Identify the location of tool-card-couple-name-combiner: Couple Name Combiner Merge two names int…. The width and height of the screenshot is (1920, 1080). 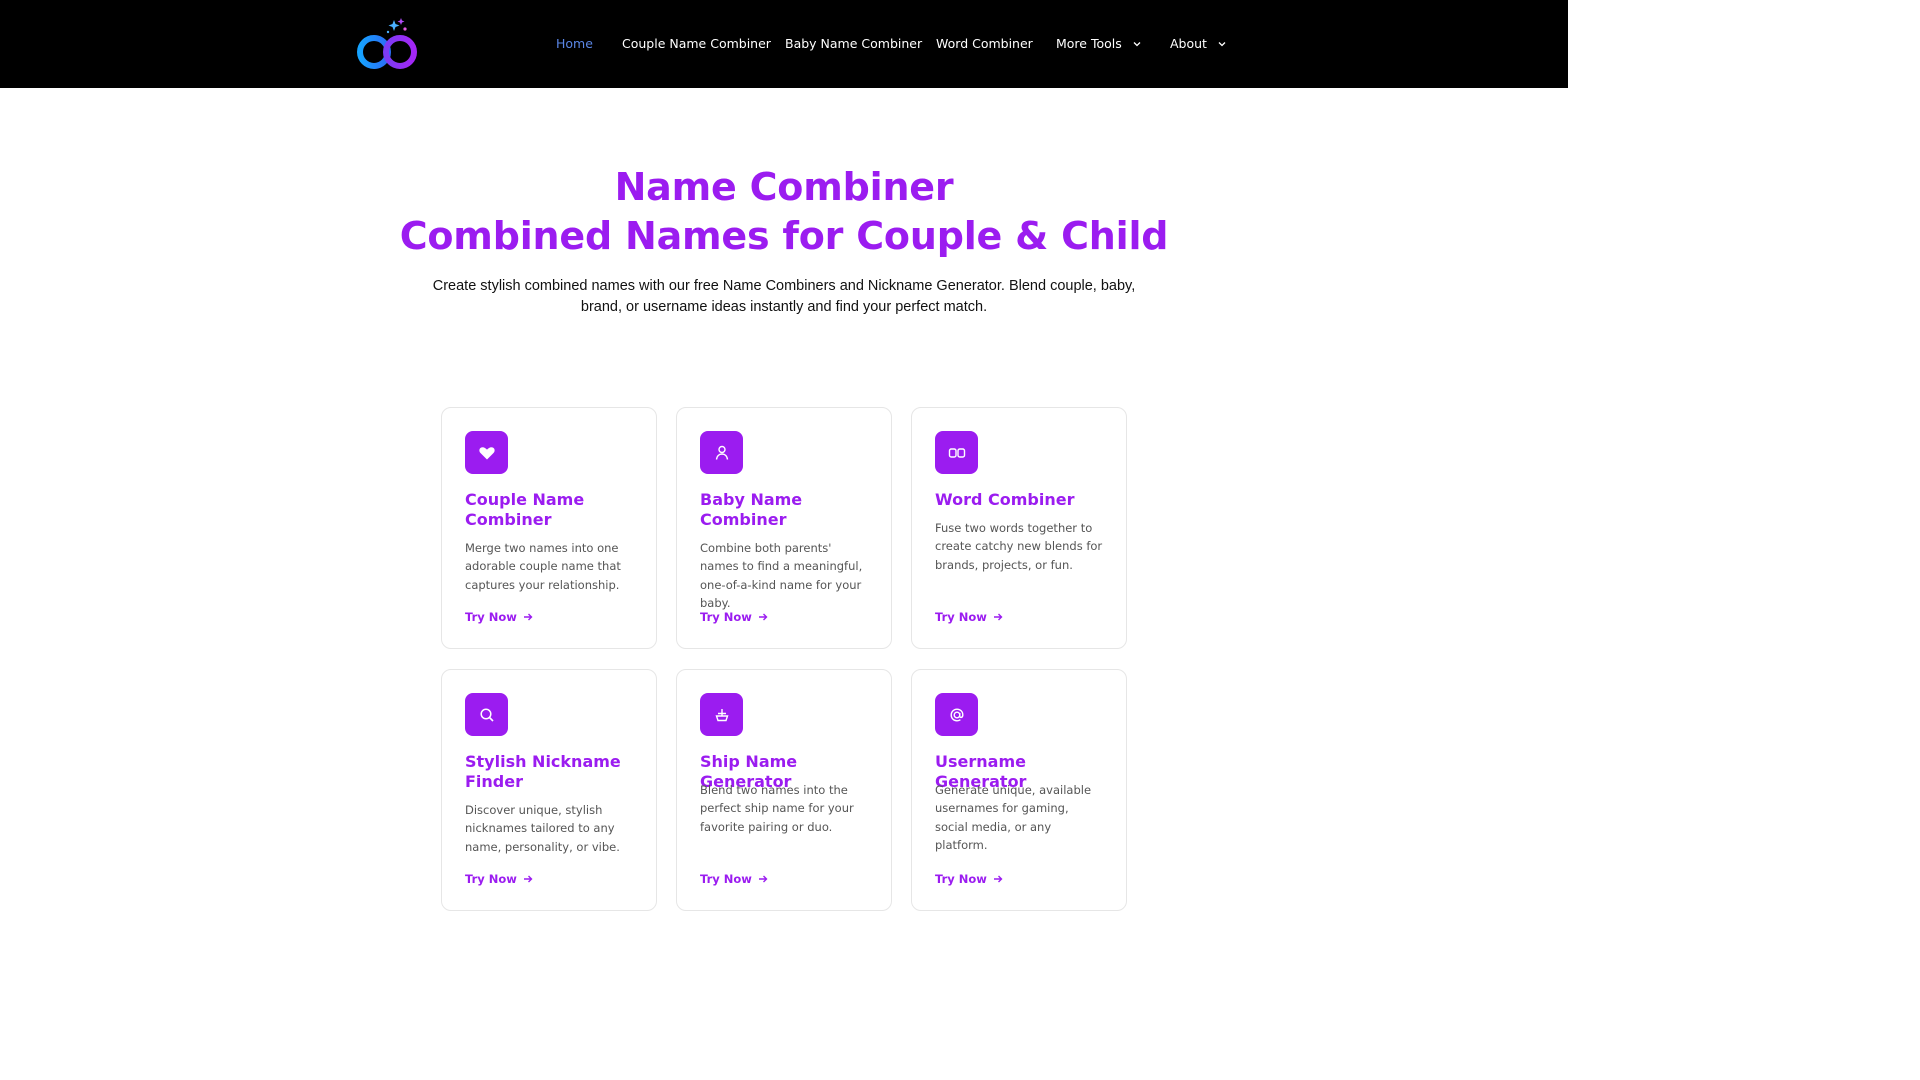
(549, 528).